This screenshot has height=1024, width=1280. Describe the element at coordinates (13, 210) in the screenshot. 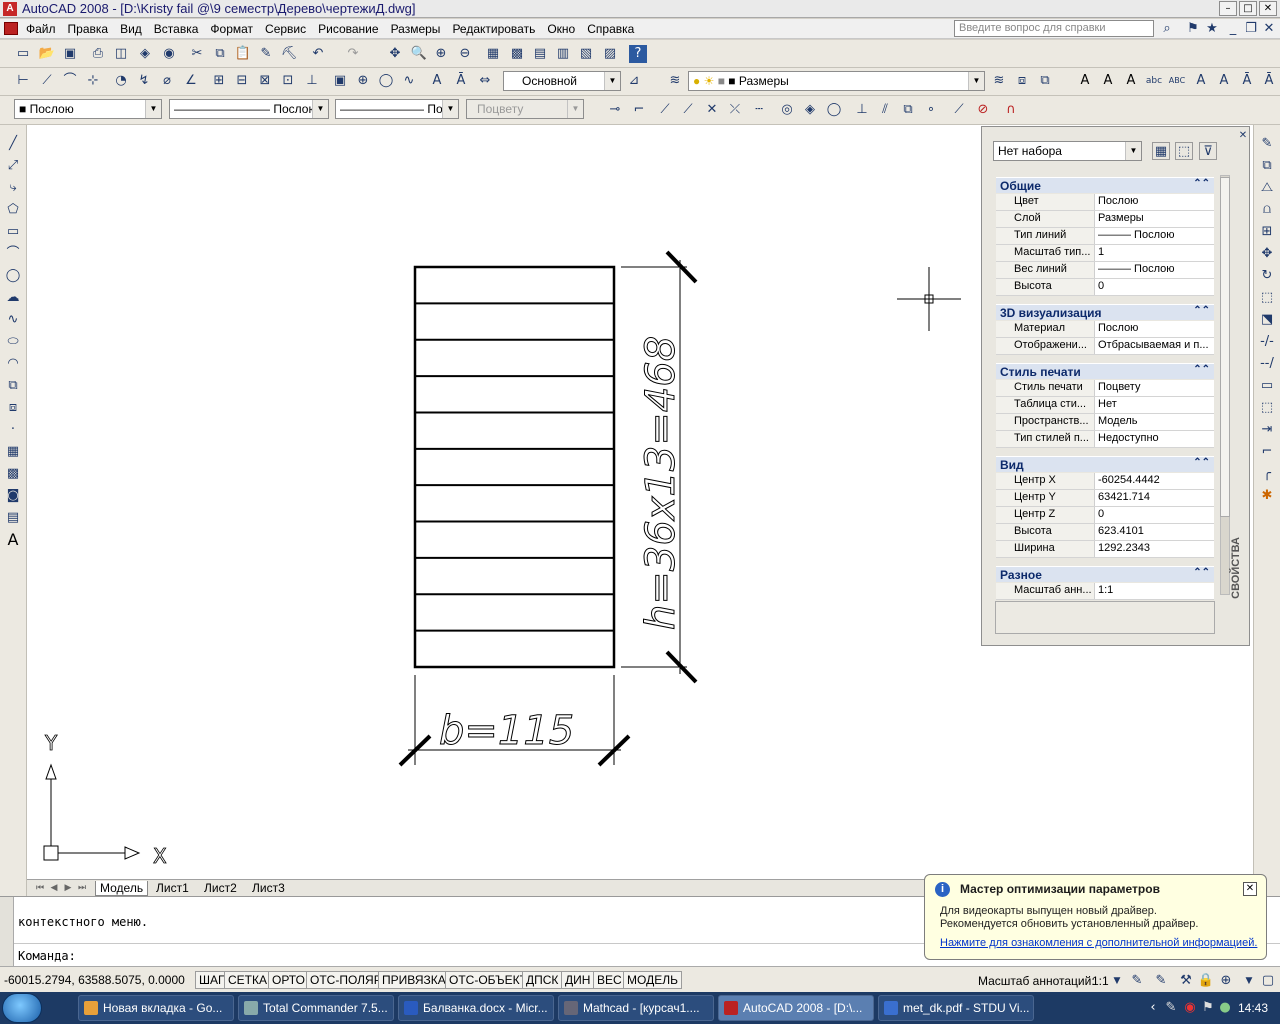

I see `polygon-icon: ⬠` at that location.